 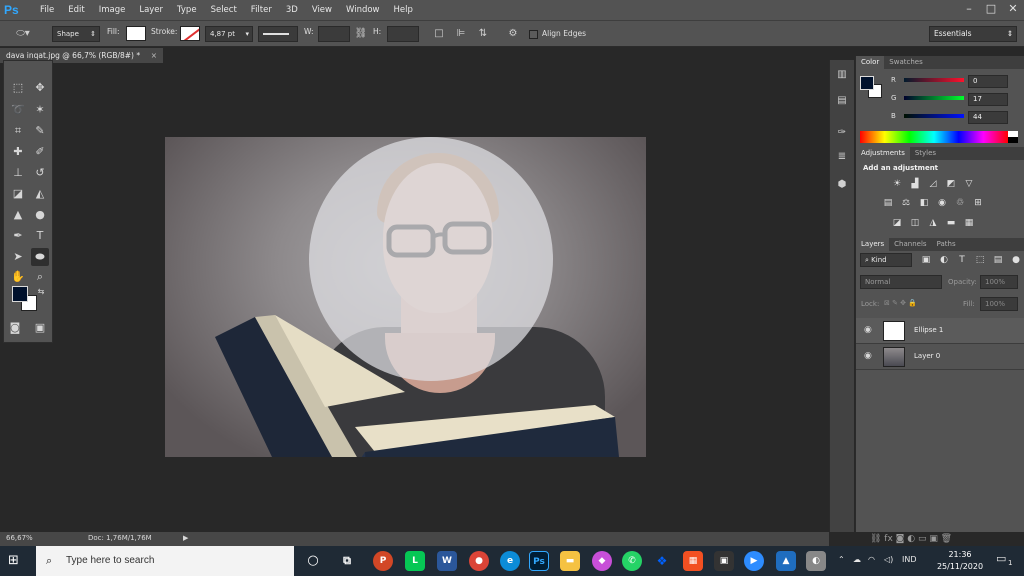 What do you see at coordinates (842, 101) in the screenshot?
I see `actions-panel-icon: ▤` at bounding box center [842, 101].